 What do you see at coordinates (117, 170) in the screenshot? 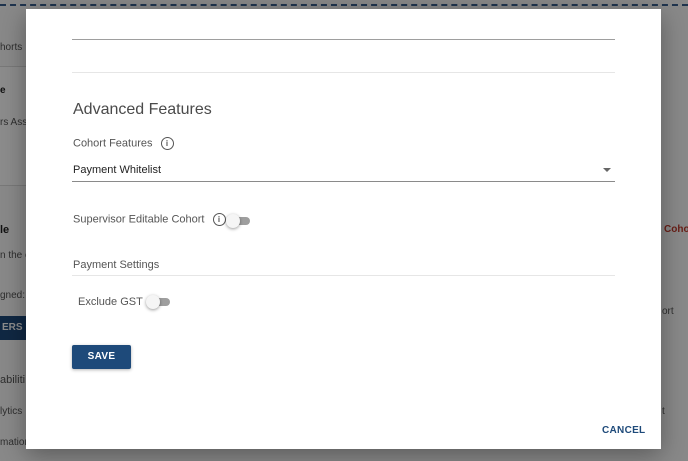
I see `cohort-features-value: Payment Whitelist` at bounding box center [117, 170].